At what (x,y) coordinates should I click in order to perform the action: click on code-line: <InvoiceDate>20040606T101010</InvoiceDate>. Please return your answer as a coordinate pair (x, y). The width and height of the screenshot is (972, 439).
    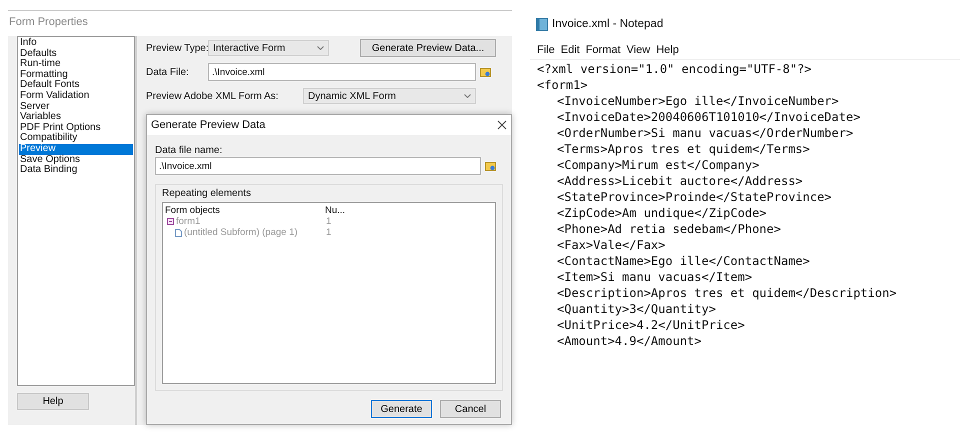
    Looking at the image, I should click on (709, 117).